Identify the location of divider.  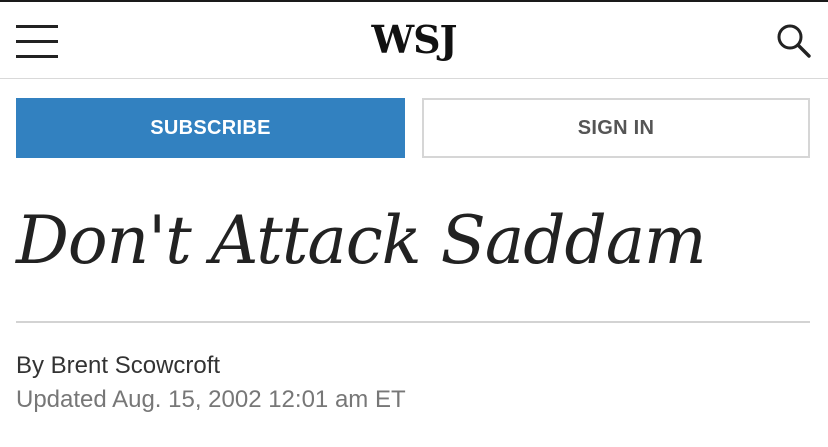
(413, 322).